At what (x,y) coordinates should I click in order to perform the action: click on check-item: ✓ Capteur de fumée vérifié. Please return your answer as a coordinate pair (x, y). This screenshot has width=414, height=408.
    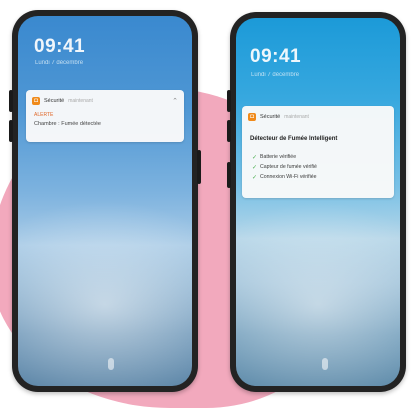
    Looking at the image, I should click on (284, 167).